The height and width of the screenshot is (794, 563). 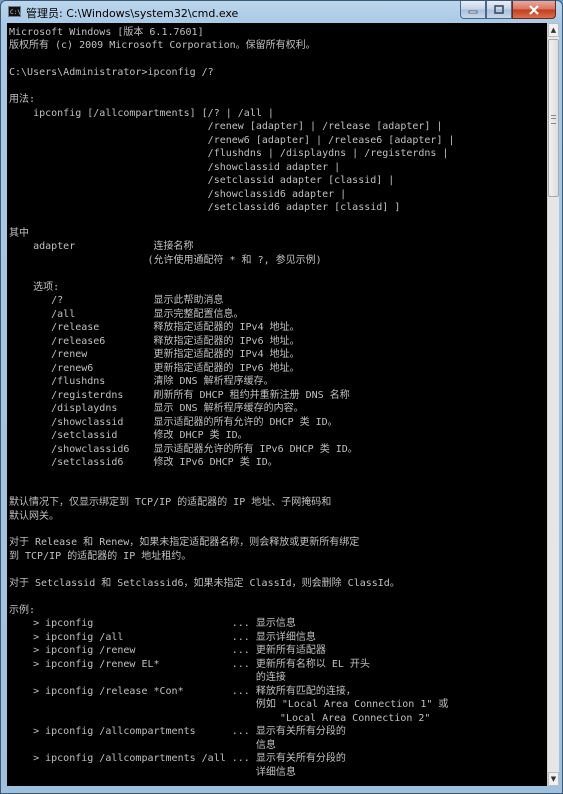 What do you see at coordinates (226, 126) in the screenshot?
I see `console-line: /renew [adapter] | /release [adapter] |` at bounding box center [226, 126].